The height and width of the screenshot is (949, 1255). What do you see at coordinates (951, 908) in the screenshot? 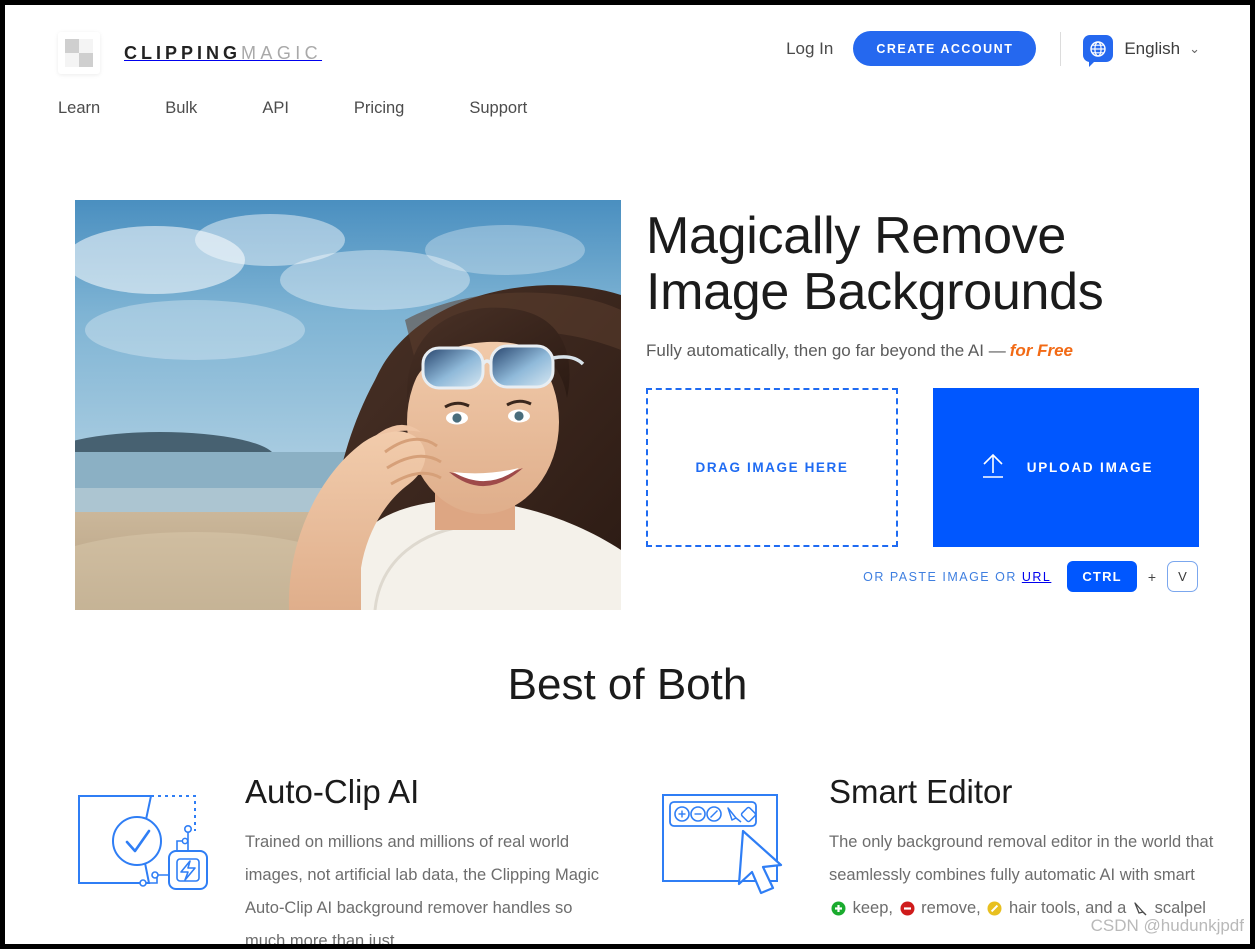
I see `remove-label: remove,` at bounding box center [951, 908].